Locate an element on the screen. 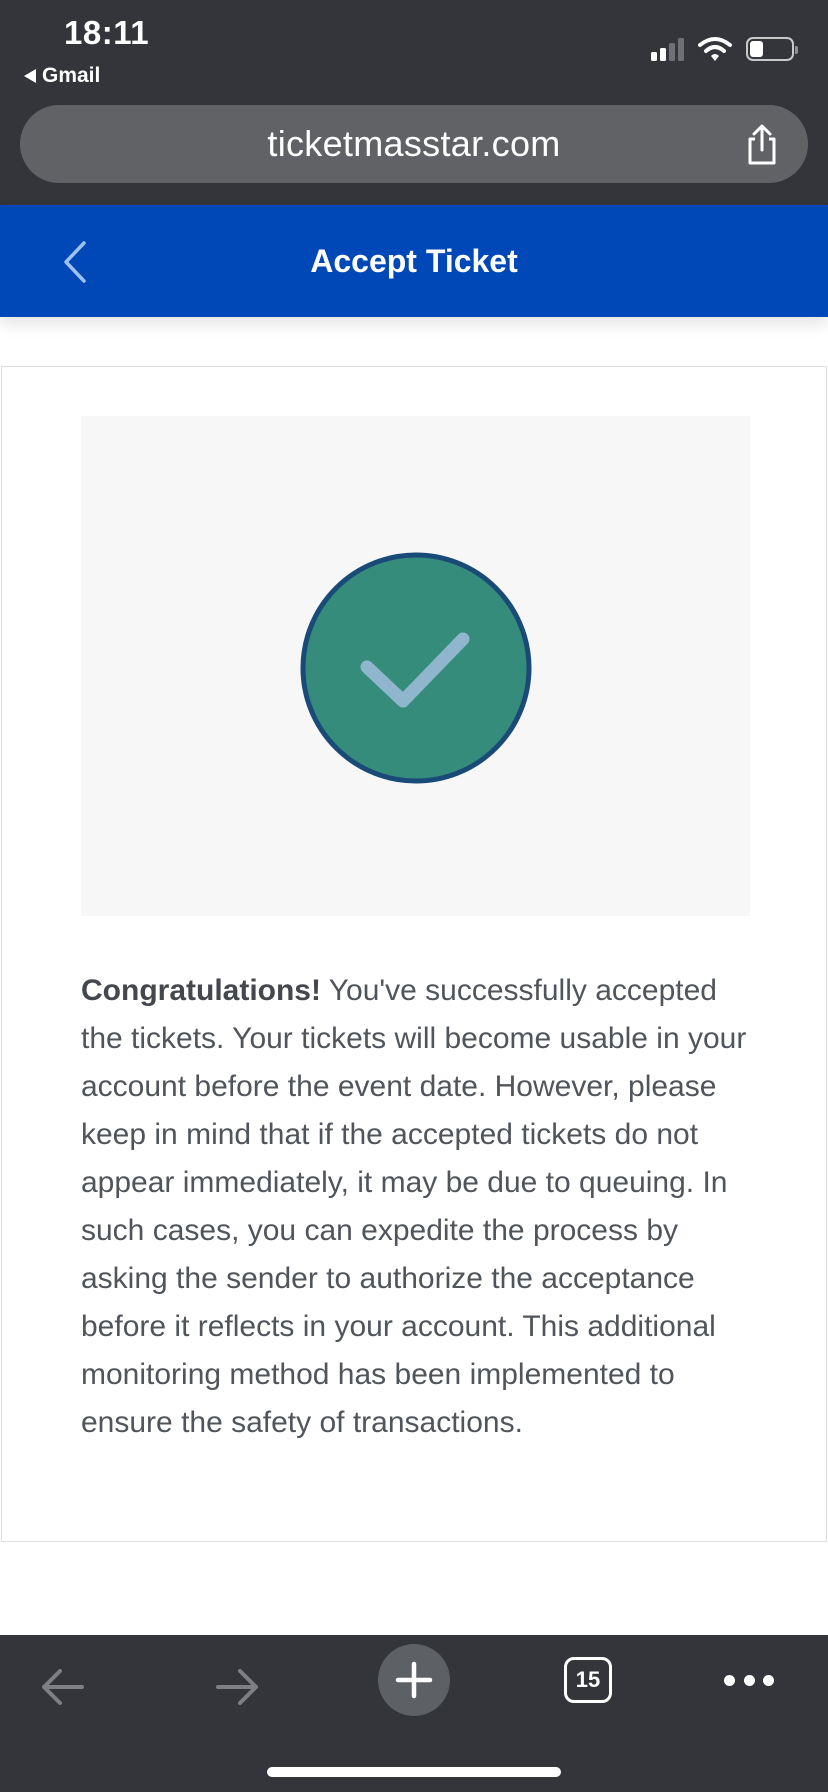  cellular-signal-icon is located at coordinates (667, 49).